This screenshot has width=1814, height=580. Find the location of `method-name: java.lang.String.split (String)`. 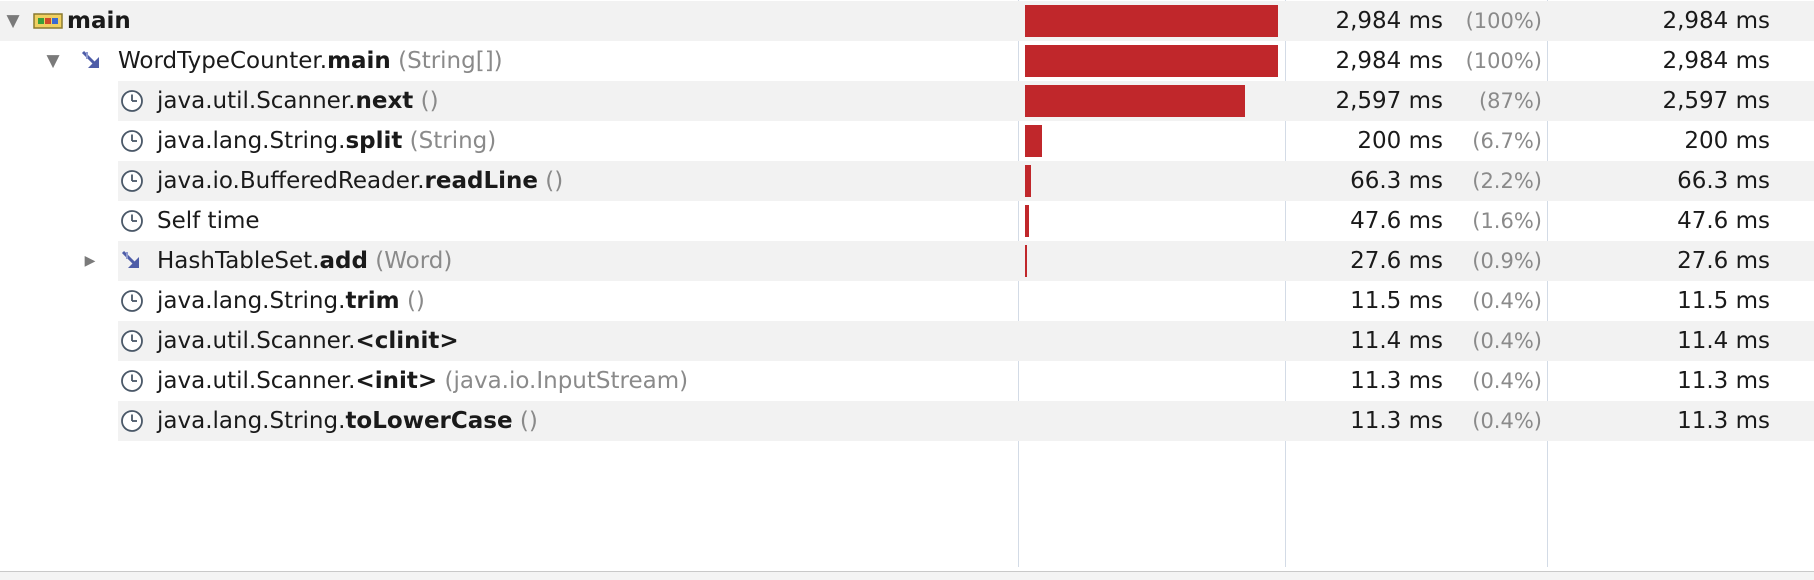

method-name: java.lang.String.split (String) is located at coordinates (326, 141).